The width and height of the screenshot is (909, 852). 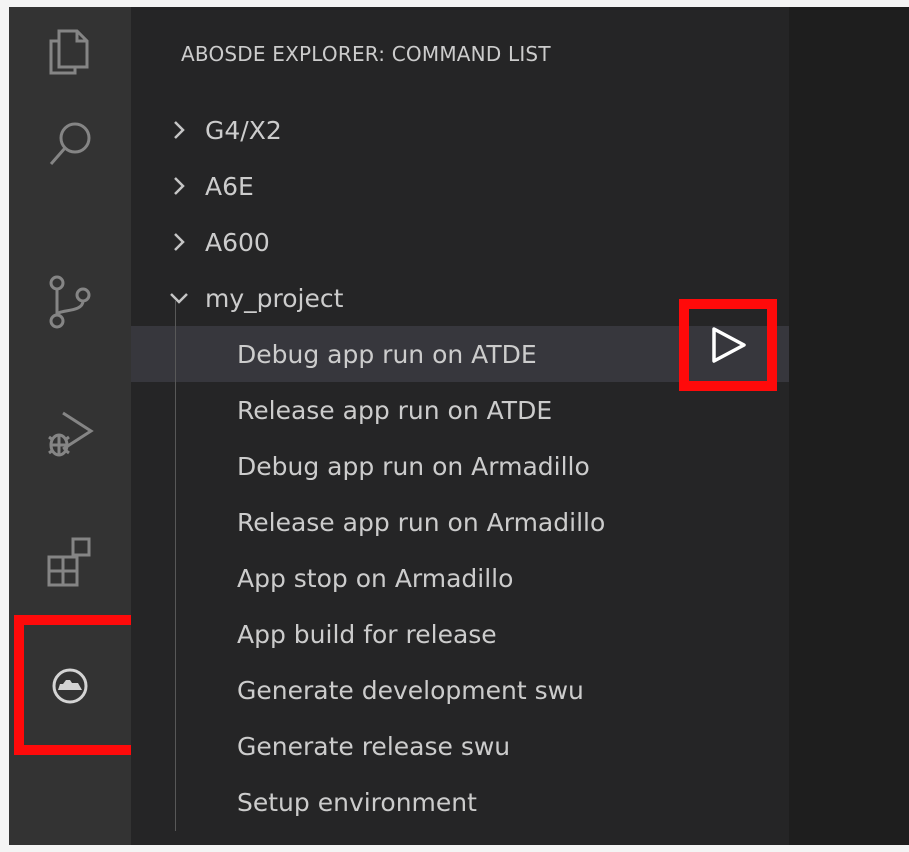 I want to click on command-label: Debug app run on ATDE, so click(x=387, y=354).